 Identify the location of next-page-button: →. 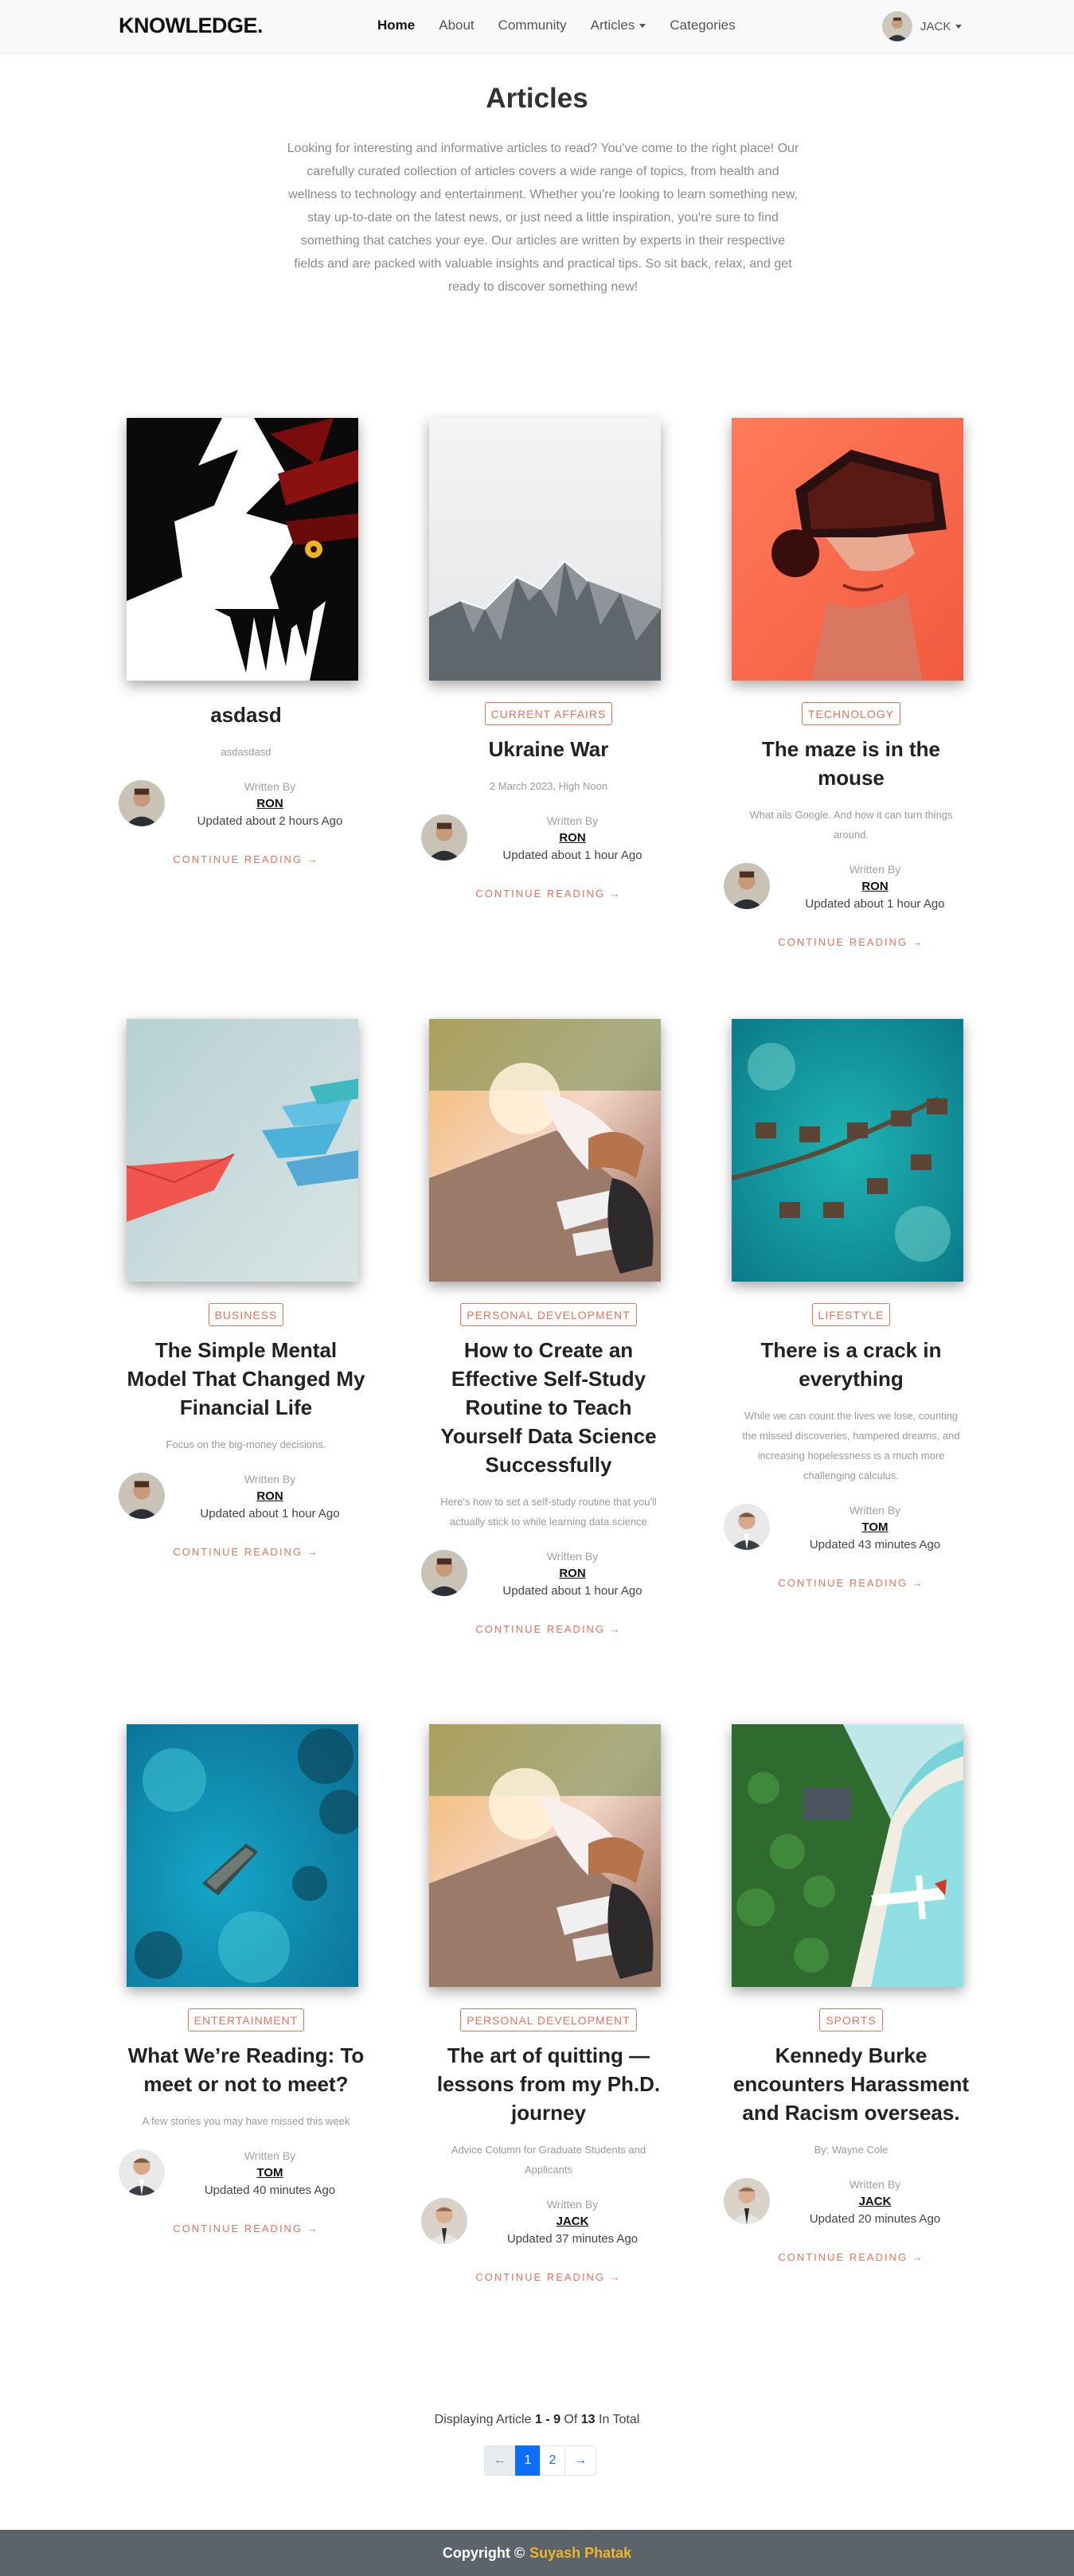
(580, 2460).